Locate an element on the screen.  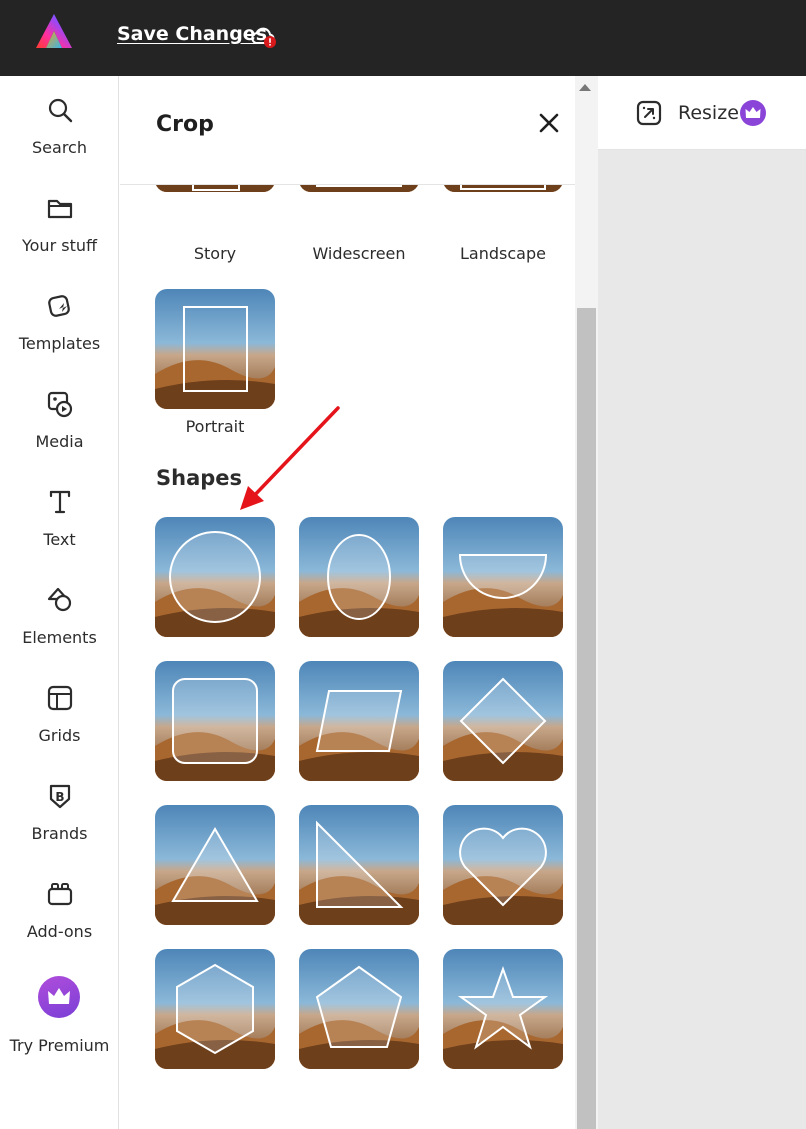
rail-item-add-ons: Add-ons is located at coordinates (59, 920).